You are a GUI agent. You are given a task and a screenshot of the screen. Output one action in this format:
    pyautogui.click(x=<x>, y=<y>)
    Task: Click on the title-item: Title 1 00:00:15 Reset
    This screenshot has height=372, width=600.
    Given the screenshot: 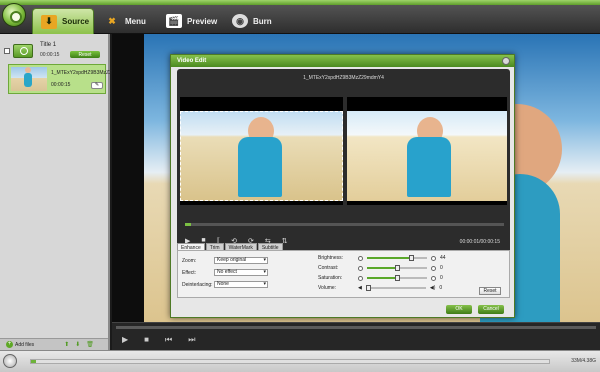 What is the action you would take?
    pyautogui.click(x=55, y=53)
    